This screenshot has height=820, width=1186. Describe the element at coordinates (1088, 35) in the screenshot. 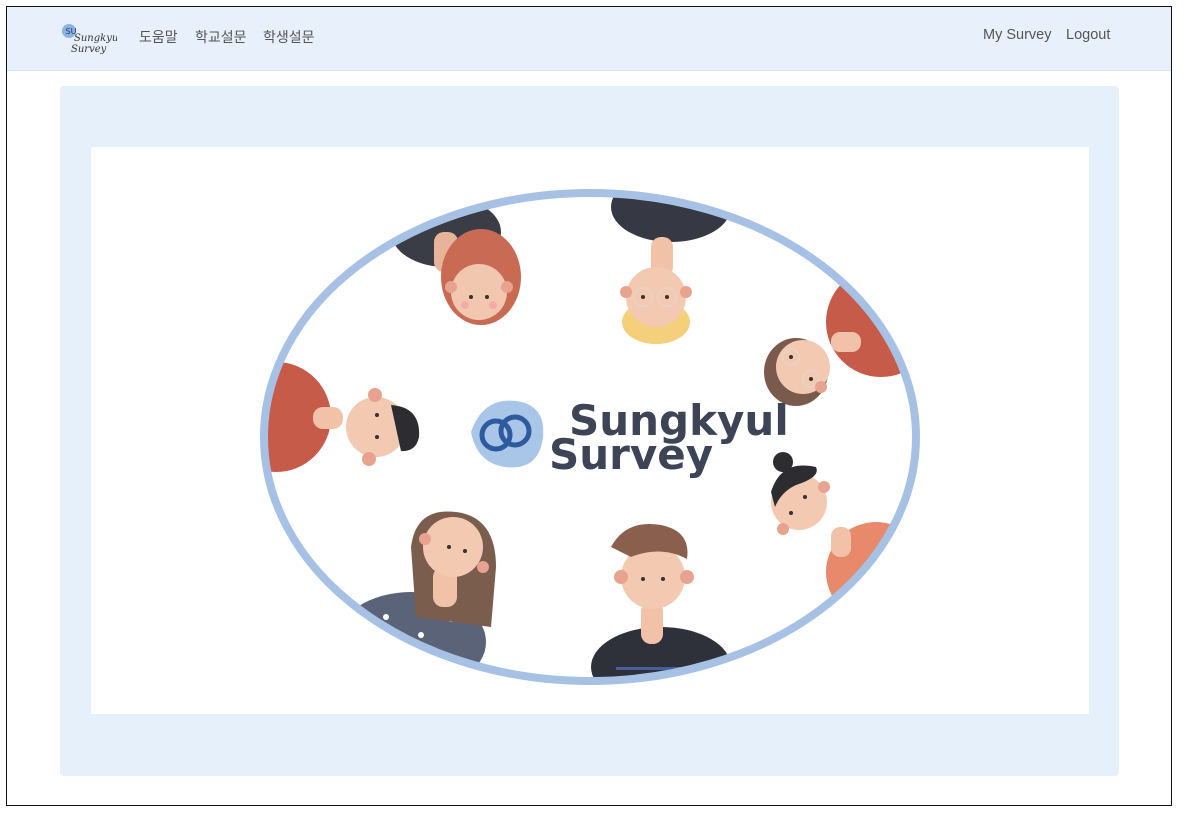

I see `logout-link: Logout` at that location.